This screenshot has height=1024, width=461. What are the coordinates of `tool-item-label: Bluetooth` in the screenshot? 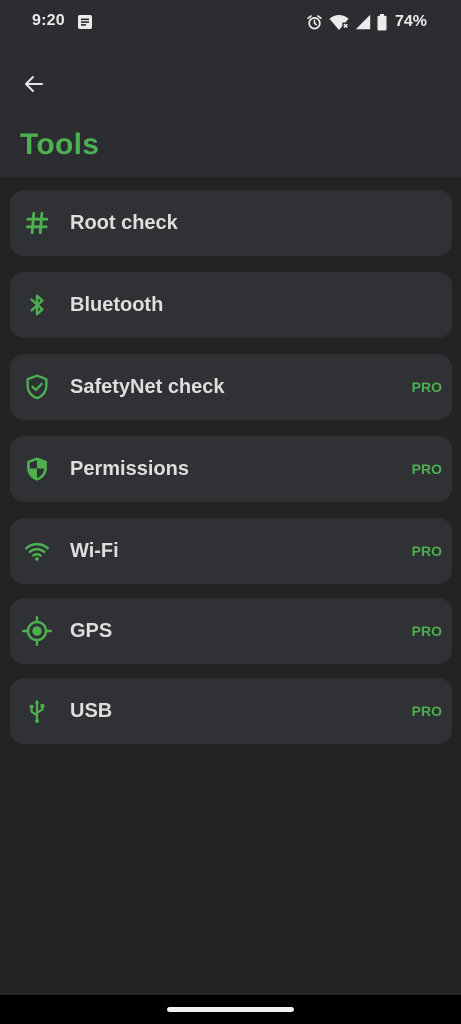 It's located at (117, 305).